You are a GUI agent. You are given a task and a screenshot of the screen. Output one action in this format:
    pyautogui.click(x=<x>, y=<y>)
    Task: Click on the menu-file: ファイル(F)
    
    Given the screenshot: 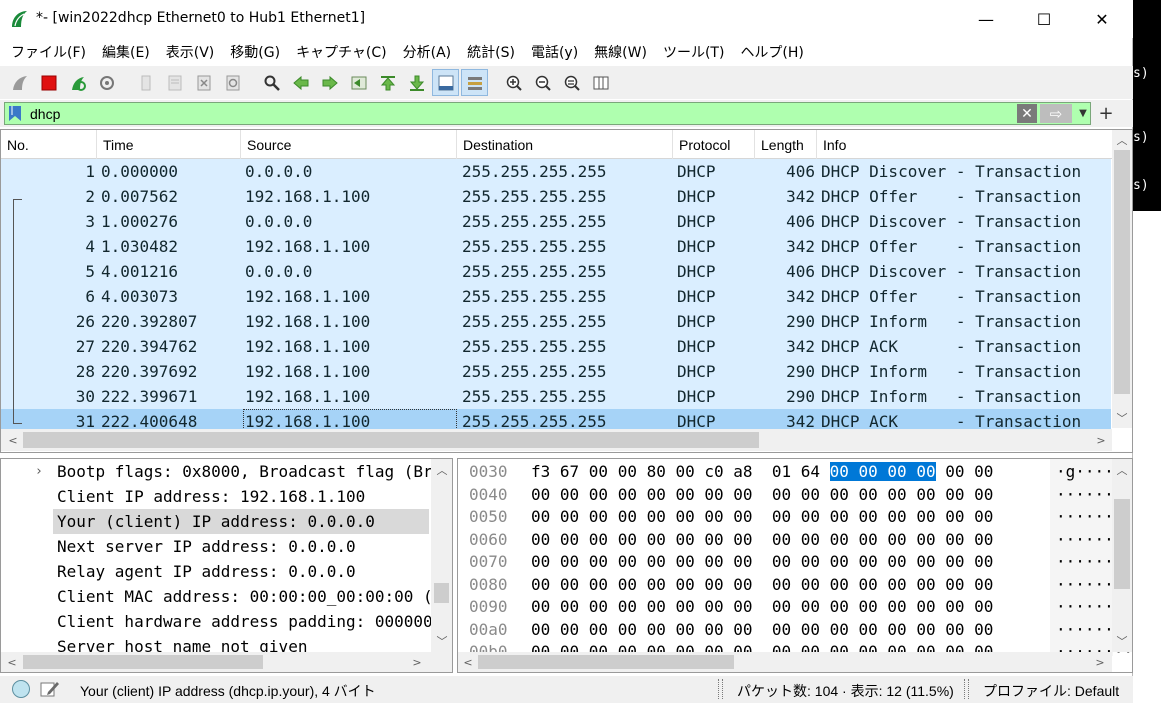 What is the action you would take?
    pyautogui.click(x=48, y=52)
    